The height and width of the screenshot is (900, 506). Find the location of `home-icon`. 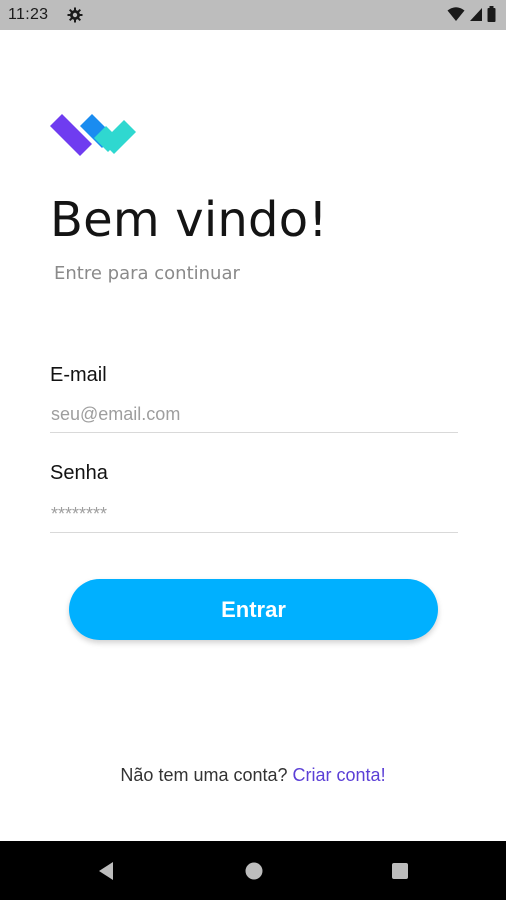

home-icon is located at coordinates (254, 871).